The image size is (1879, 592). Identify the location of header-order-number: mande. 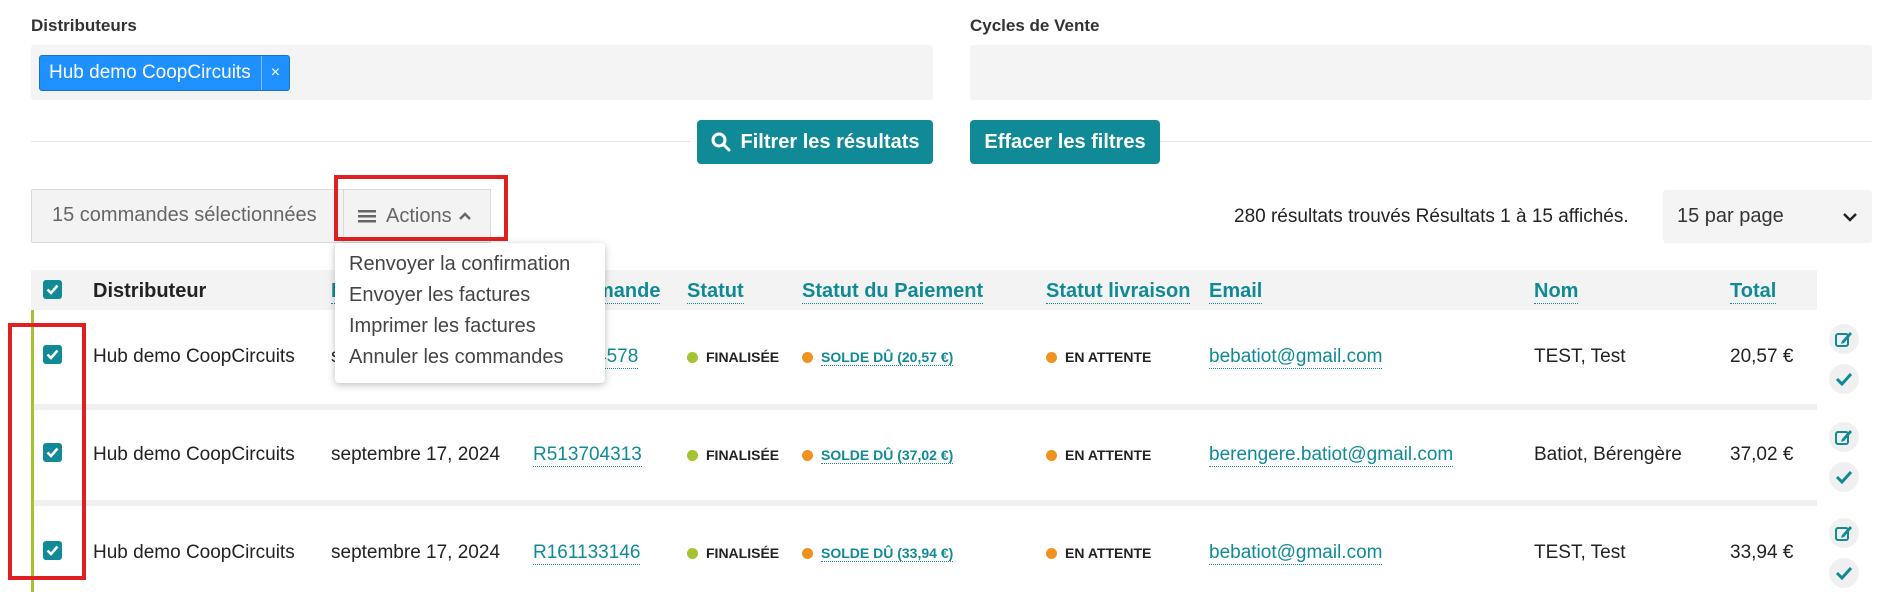
(628, 292).